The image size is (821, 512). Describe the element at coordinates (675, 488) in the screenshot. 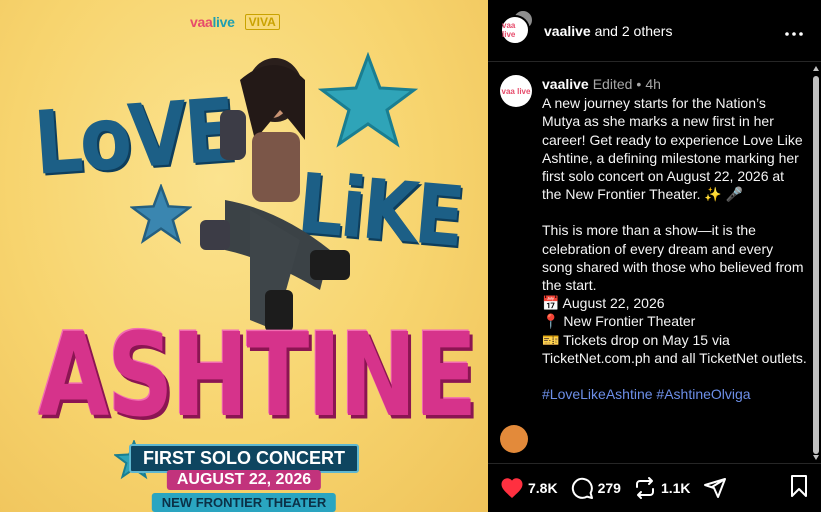

I see `repost-count: 1.1K` at that location.